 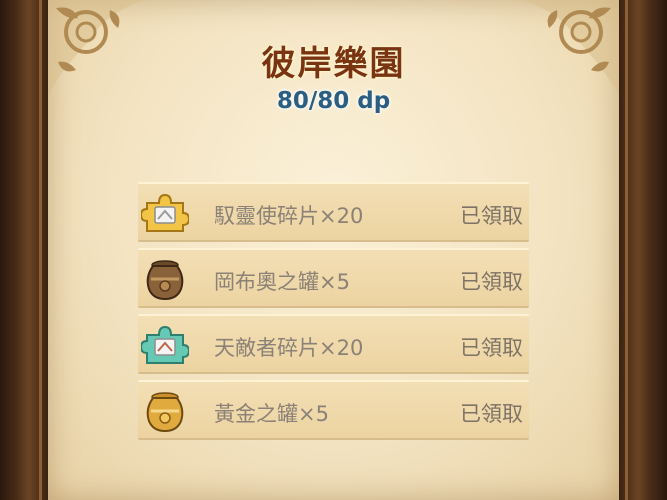 I want to click on frame-right-border, so click(x=643, y=250).